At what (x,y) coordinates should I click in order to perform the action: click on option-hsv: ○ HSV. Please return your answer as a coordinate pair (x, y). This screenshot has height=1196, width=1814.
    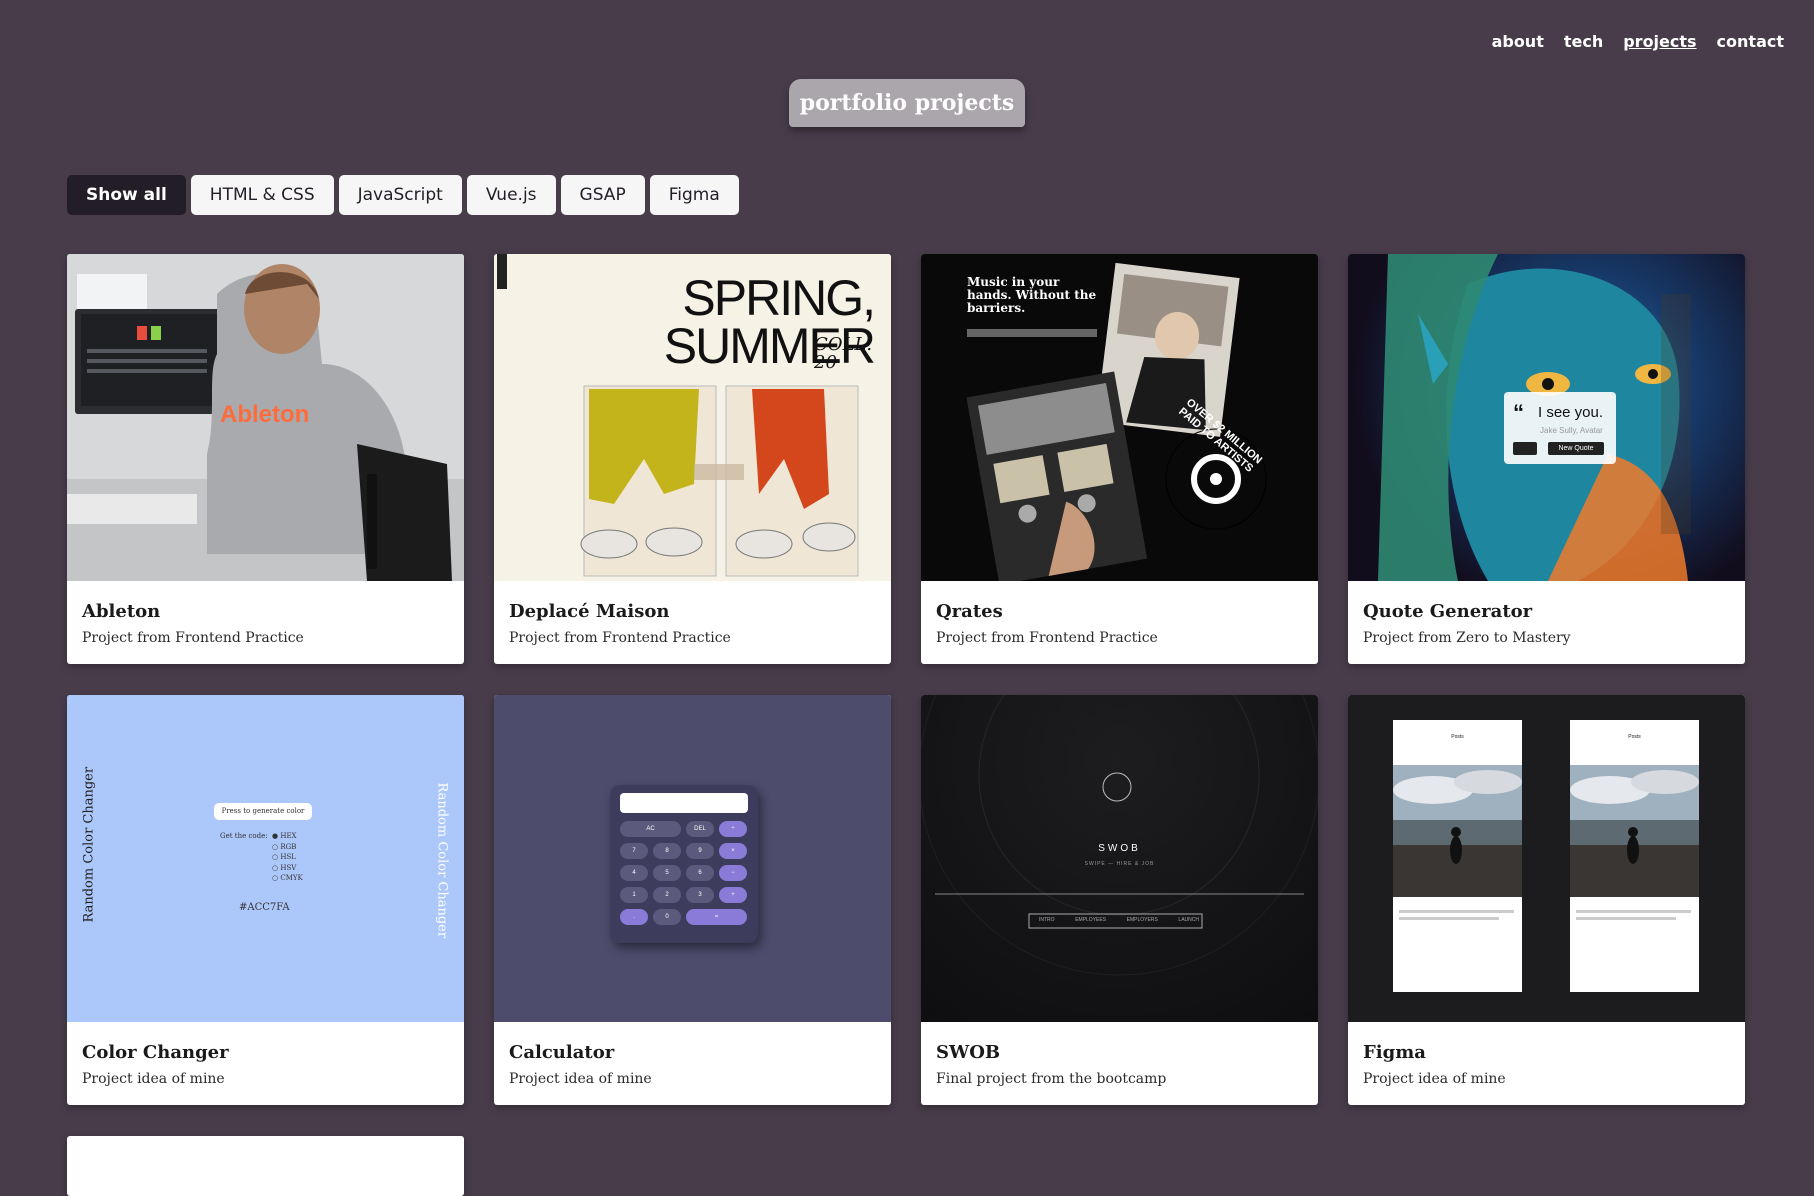
    Looking at the image, I should click on (284, 867).